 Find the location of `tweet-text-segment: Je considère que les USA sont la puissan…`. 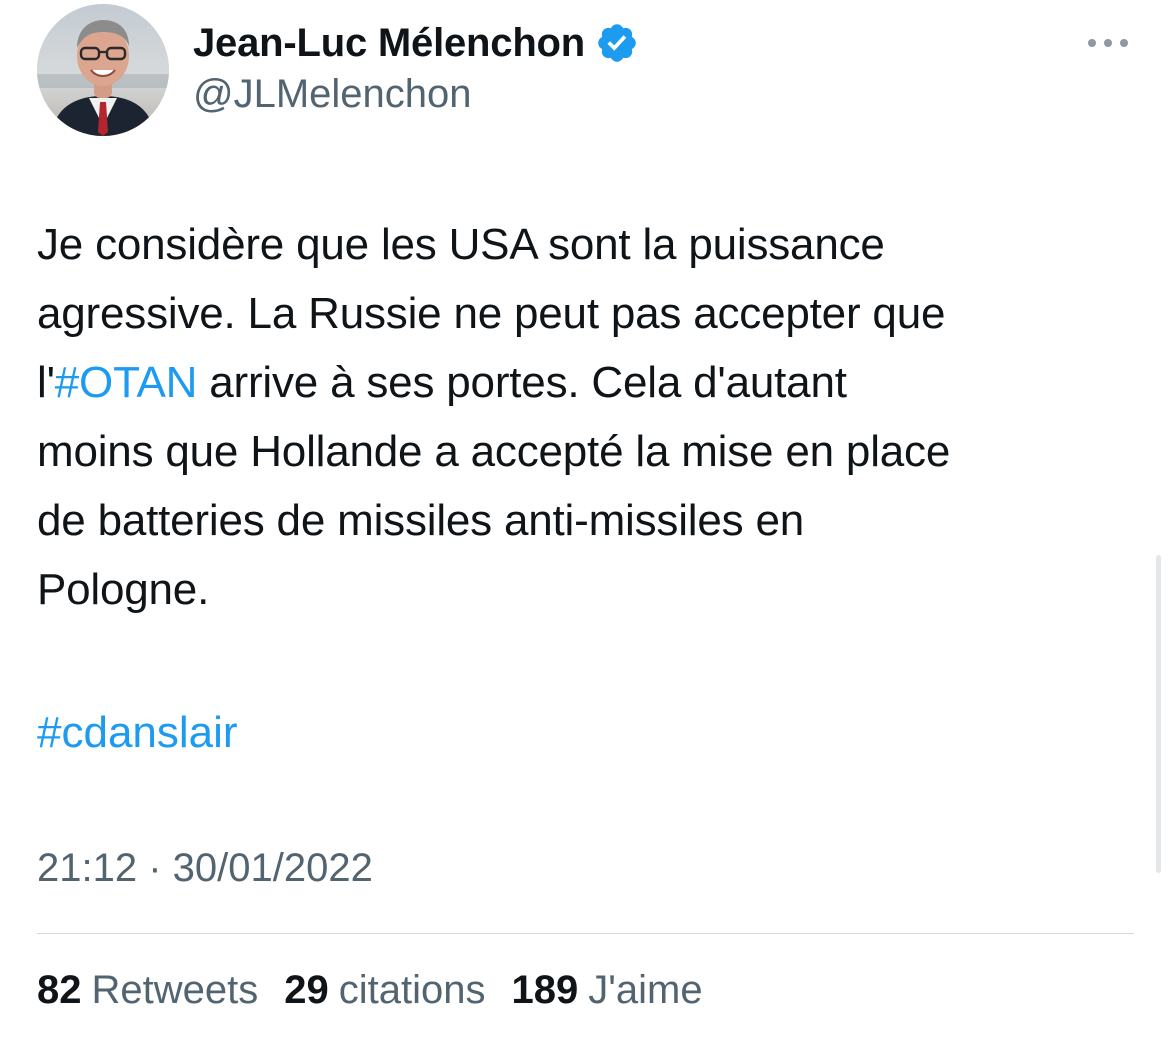

tweet-text-segment: Je considère que les USA sont la puissan… is located at coordinates (461, 244).